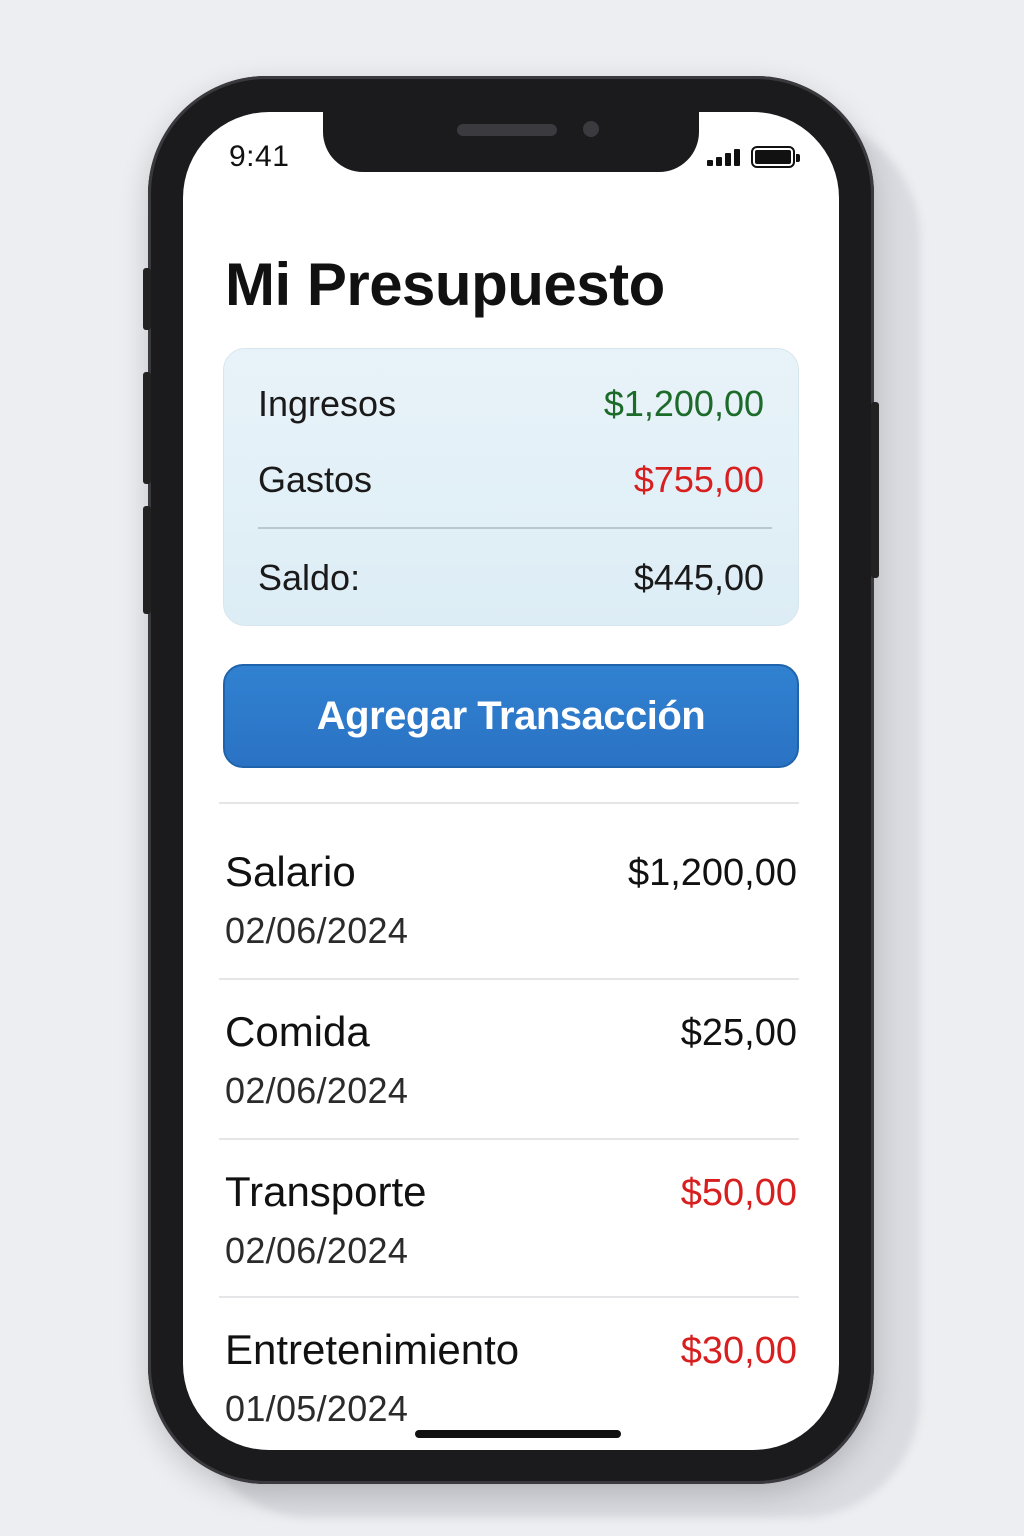 Image resolution: width=1024 pixels, height=1536 pixels. What do you see at coordinates (317, 1408) in the screenshot?
I see `transaction-date: 01/05/2024` at bounding box center [317, 1408].